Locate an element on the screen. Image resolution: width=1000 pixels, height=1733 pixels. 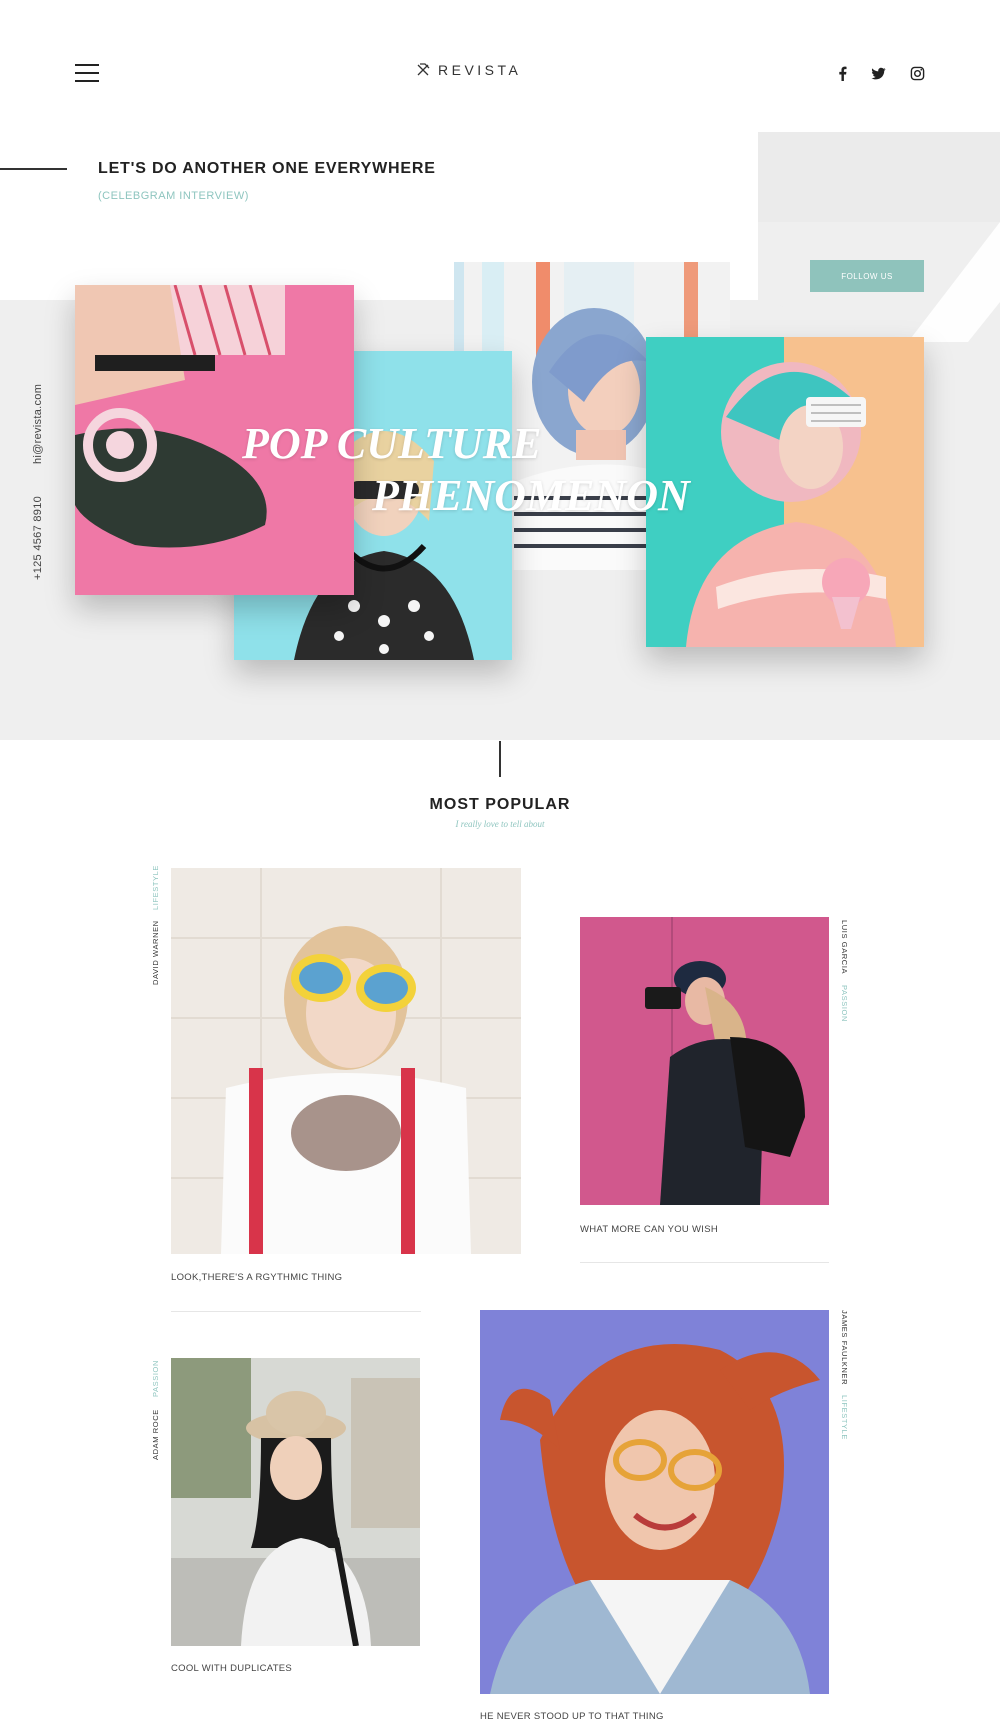
facebook-link is located at coordinates (842, 73).